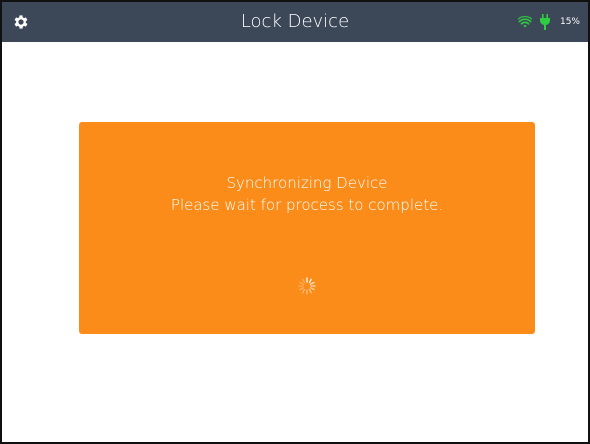 This screenshot has height=444, width=590. What do you see at coordinates (544, 22) in the screenshot?
I see `plug-icon` at bounding box center [544, 22].